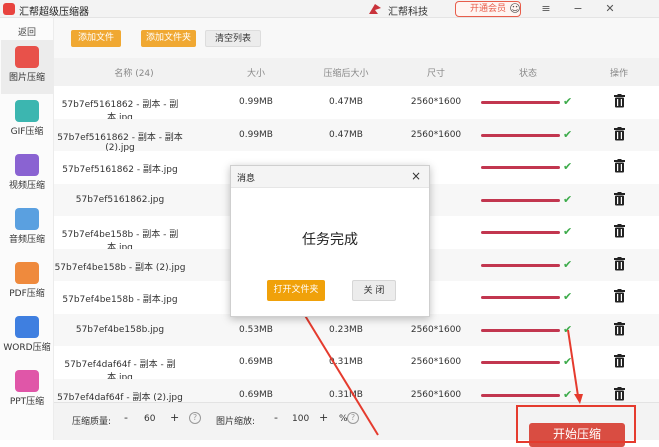 Image resolution: width=659 pixels, height=447 pixels. Describe the element at coordinates (233, 38) in the screenshot. I see `clear-list-button: 清空列表` at that location.